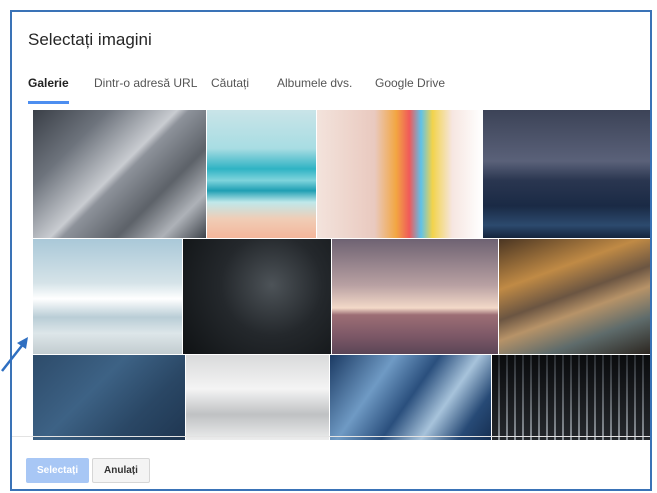 Image resolution: width=657 pixels, height=493 pixels. I want to click on tab-albums: Albumele dvs., so click(314, 91).